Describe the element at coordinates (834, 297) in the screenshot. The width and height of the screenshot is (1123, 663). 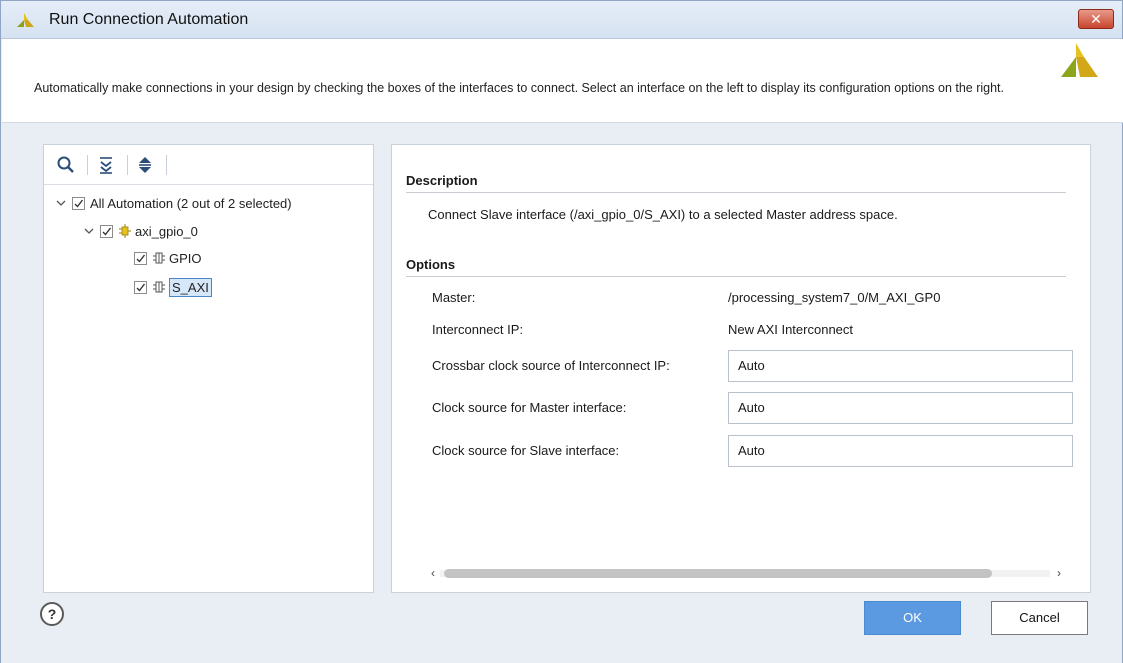
I see `master-value: /processing_system7_0/M_AXI_GP0` at that location.